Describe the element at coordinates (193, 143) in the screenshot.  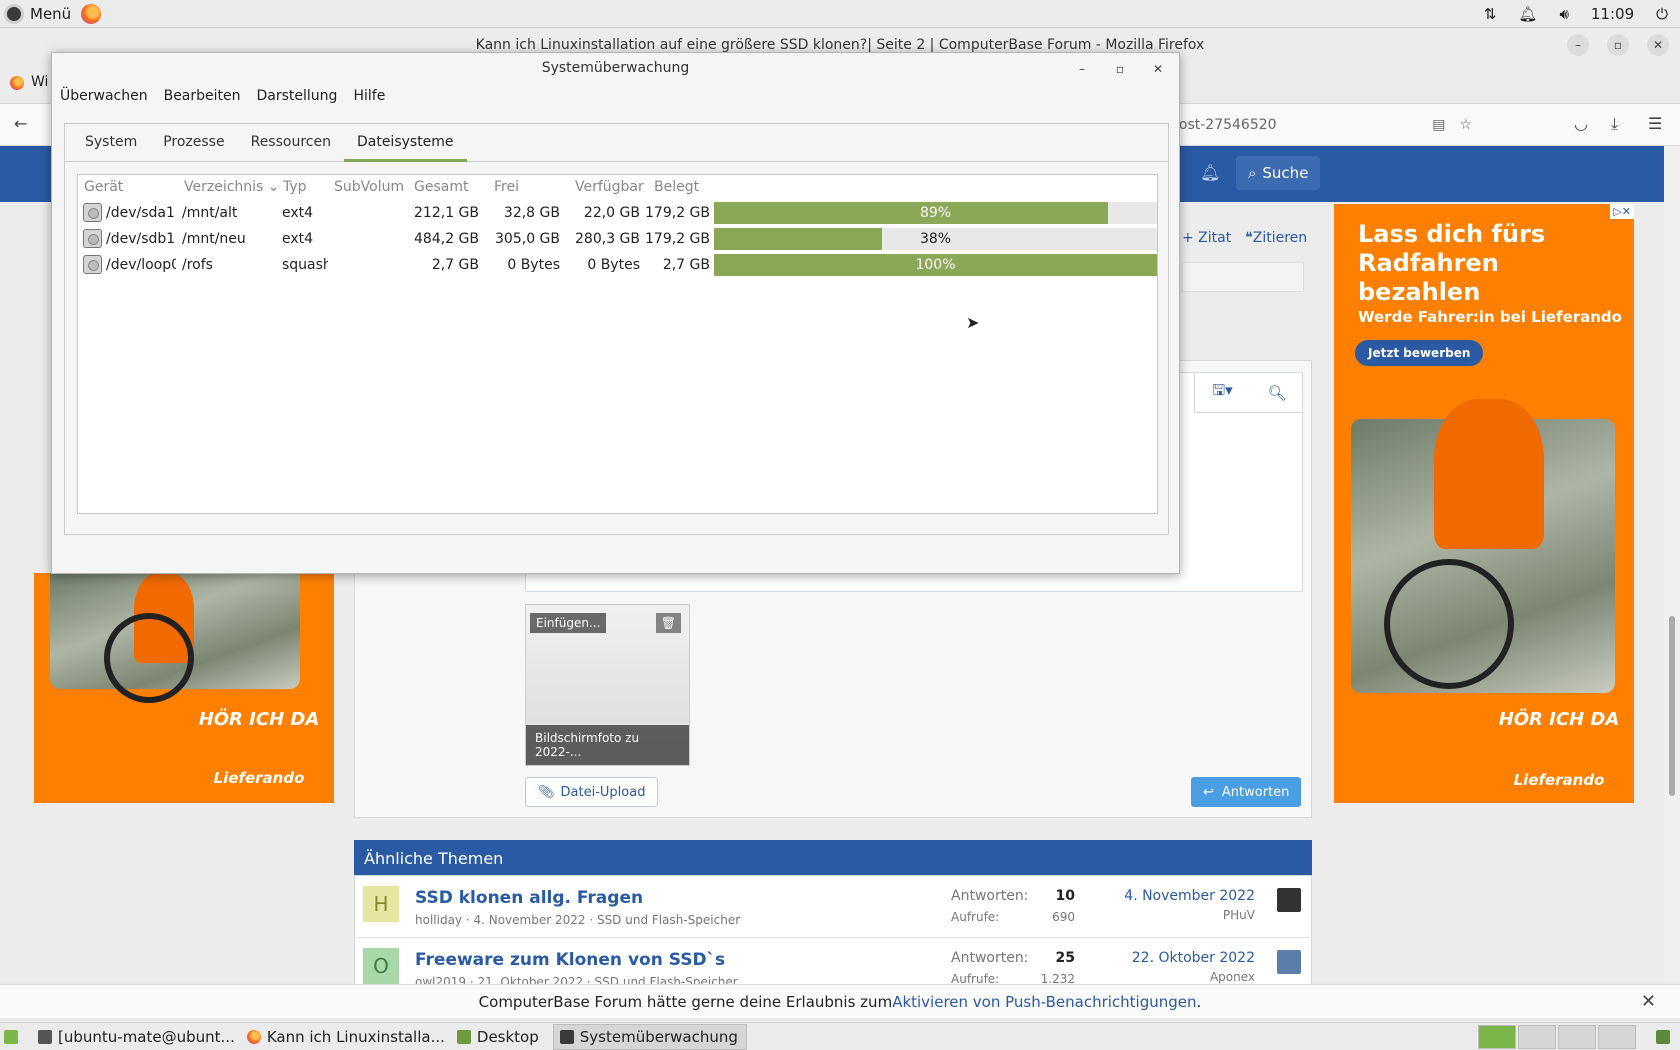
I see `tab-processes: Prozesse` at that location.